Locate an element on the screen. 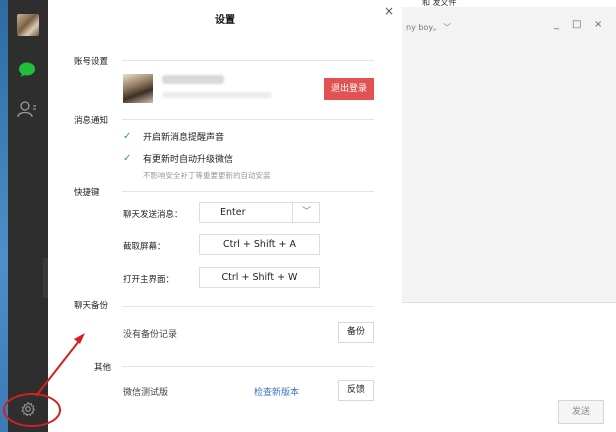 The image size is (616, 432). auto-update-checkbox: ✓ is located at coordinates (128, 158).